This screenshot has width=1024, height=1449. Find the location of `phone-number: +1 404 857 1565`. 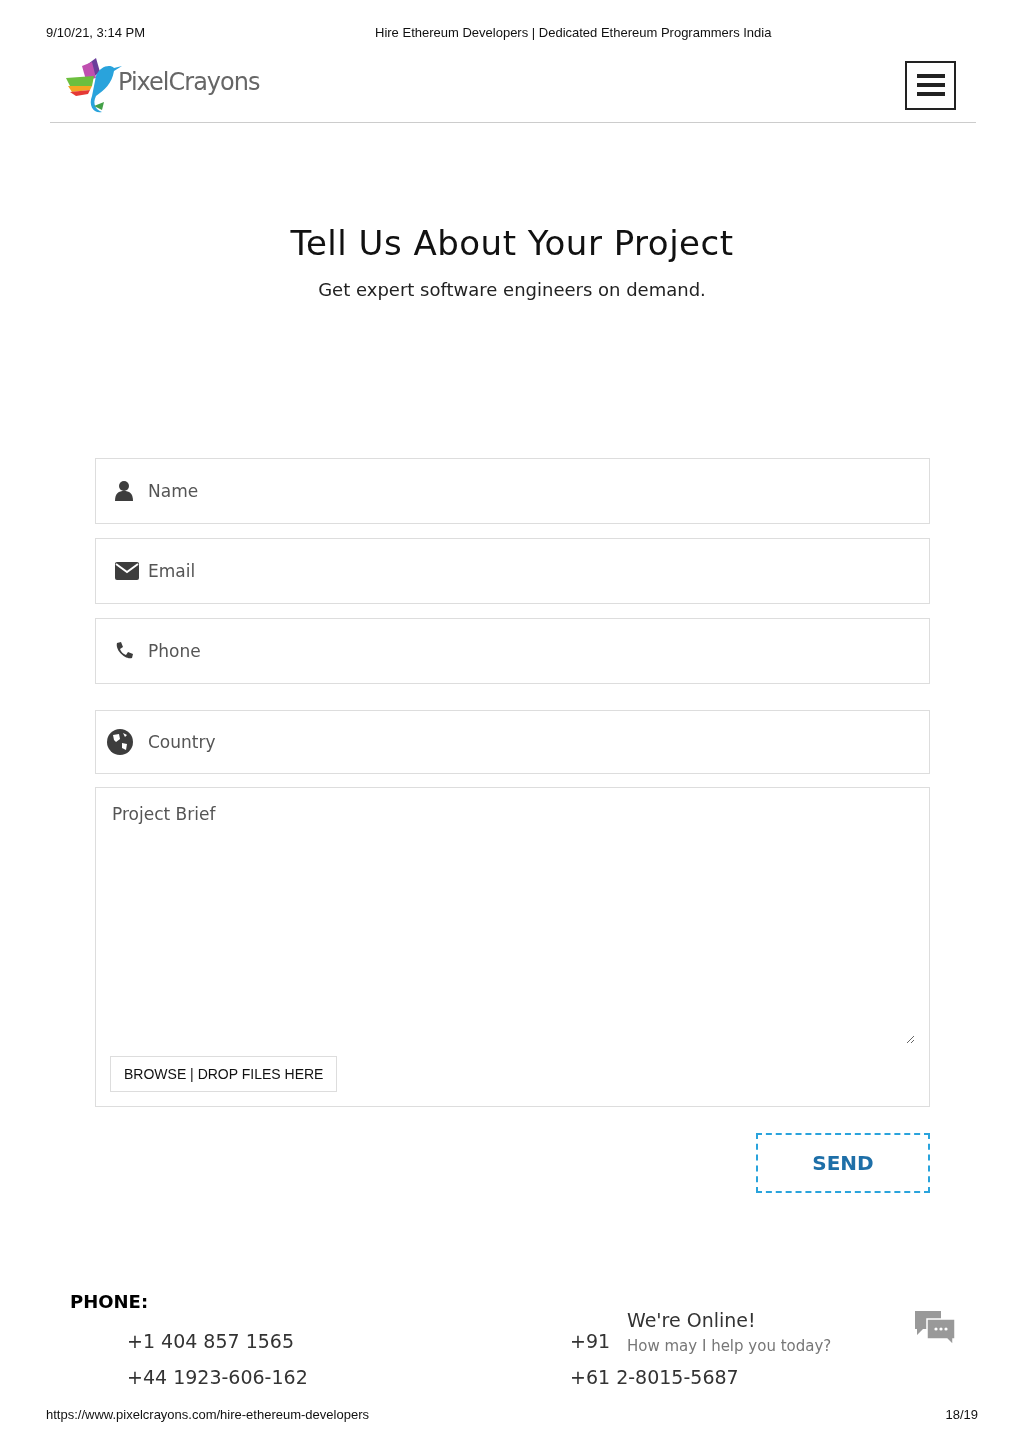

phone-number: +1 404 857 1565 is located at coordinates (210, 1341).